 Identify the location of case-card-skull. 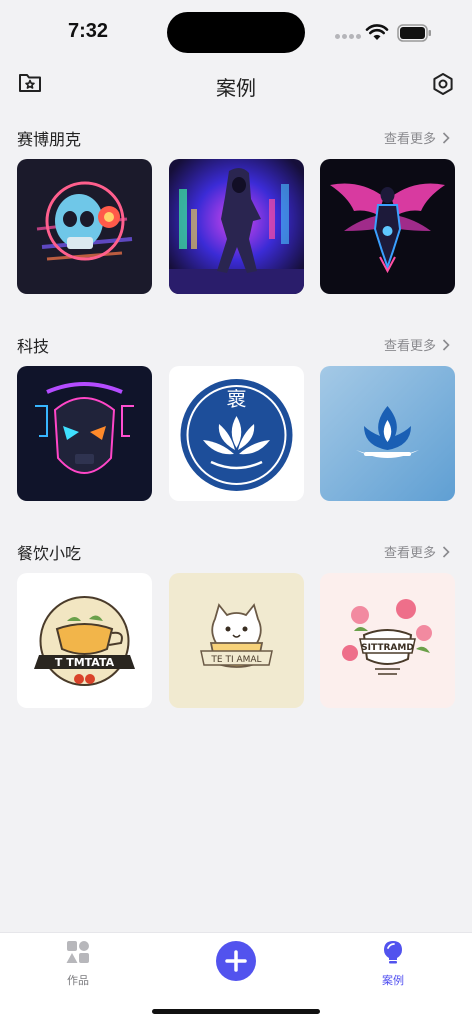
(84, 226).